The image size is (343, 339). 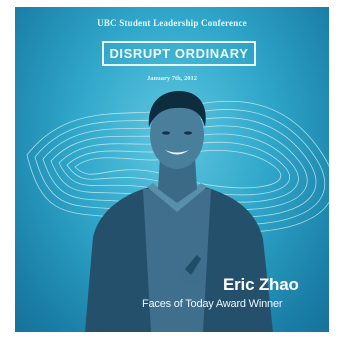 I want to click on award-title: Faces of Today Award Winner, so click(x=212, y=304).